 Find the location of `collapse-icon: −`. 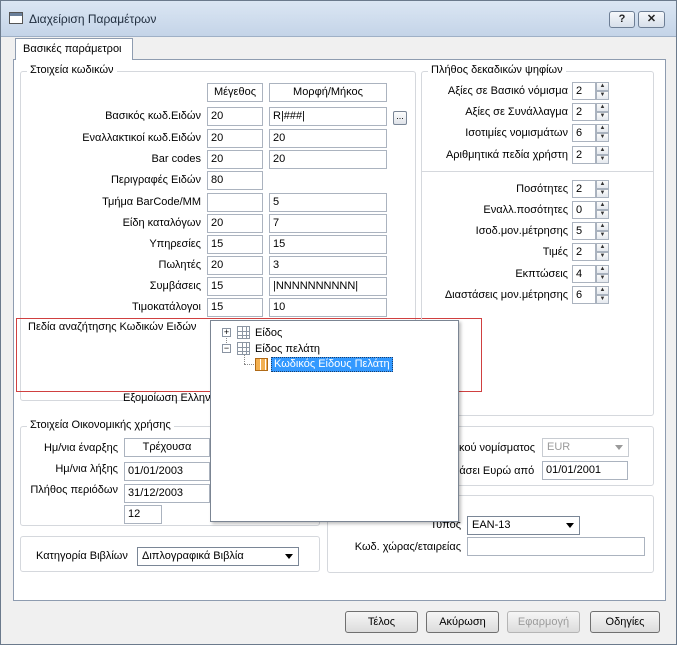

collapse-icon: − is located at coordinates (226, 348).